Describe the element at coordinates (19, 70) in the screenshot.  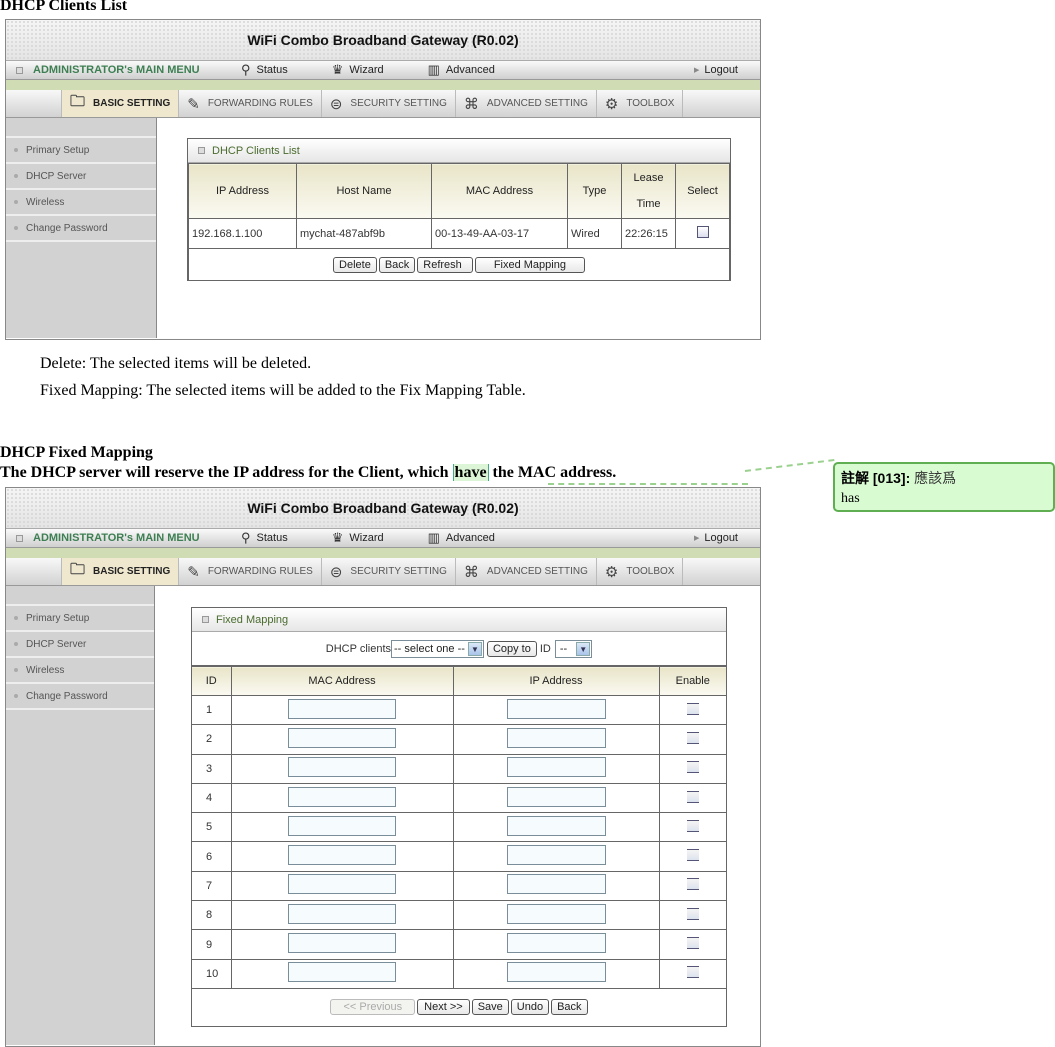
I see `menu-bullet-icon` at that location.